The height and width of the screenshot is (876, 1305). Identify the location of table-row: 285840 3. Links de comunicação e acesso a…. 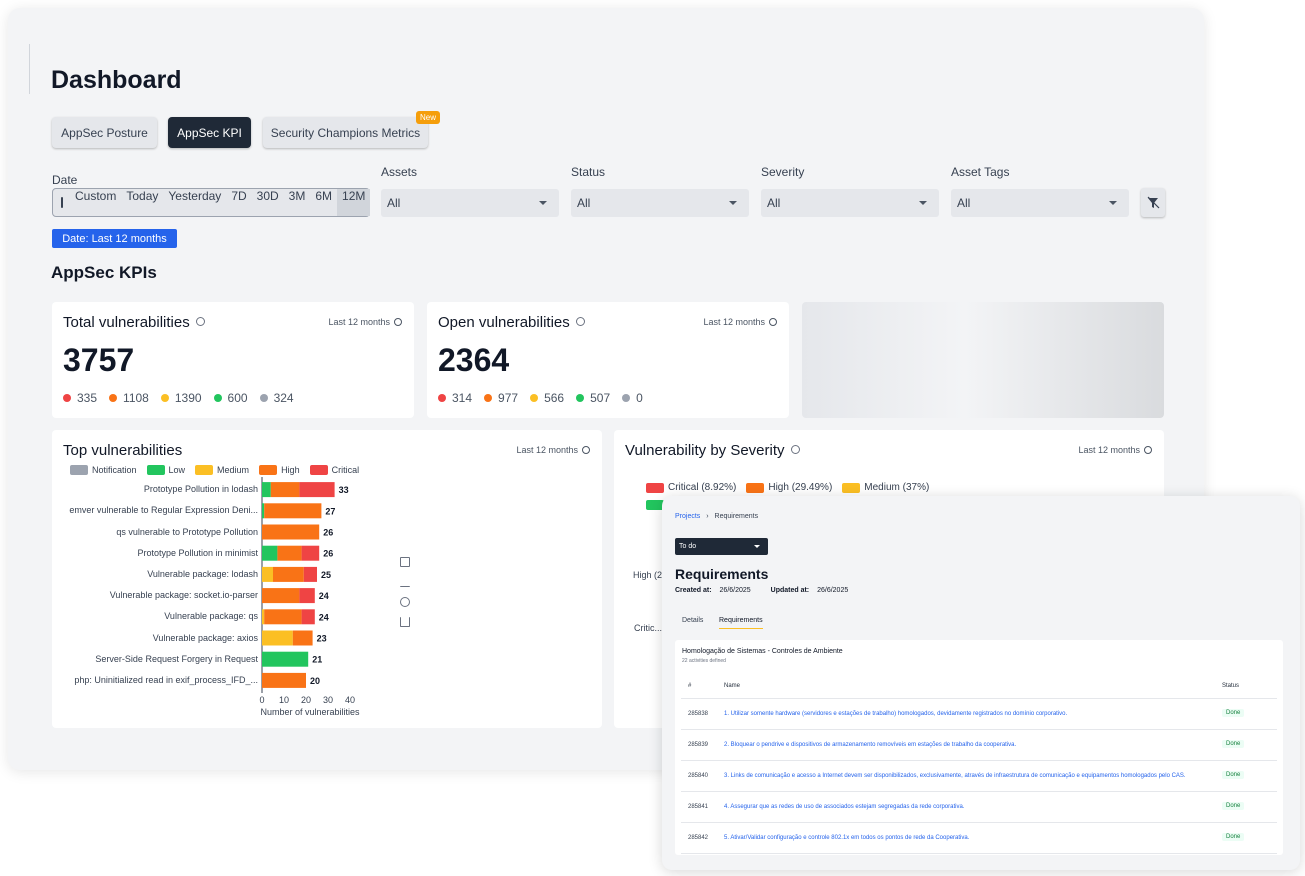
(979, 776).